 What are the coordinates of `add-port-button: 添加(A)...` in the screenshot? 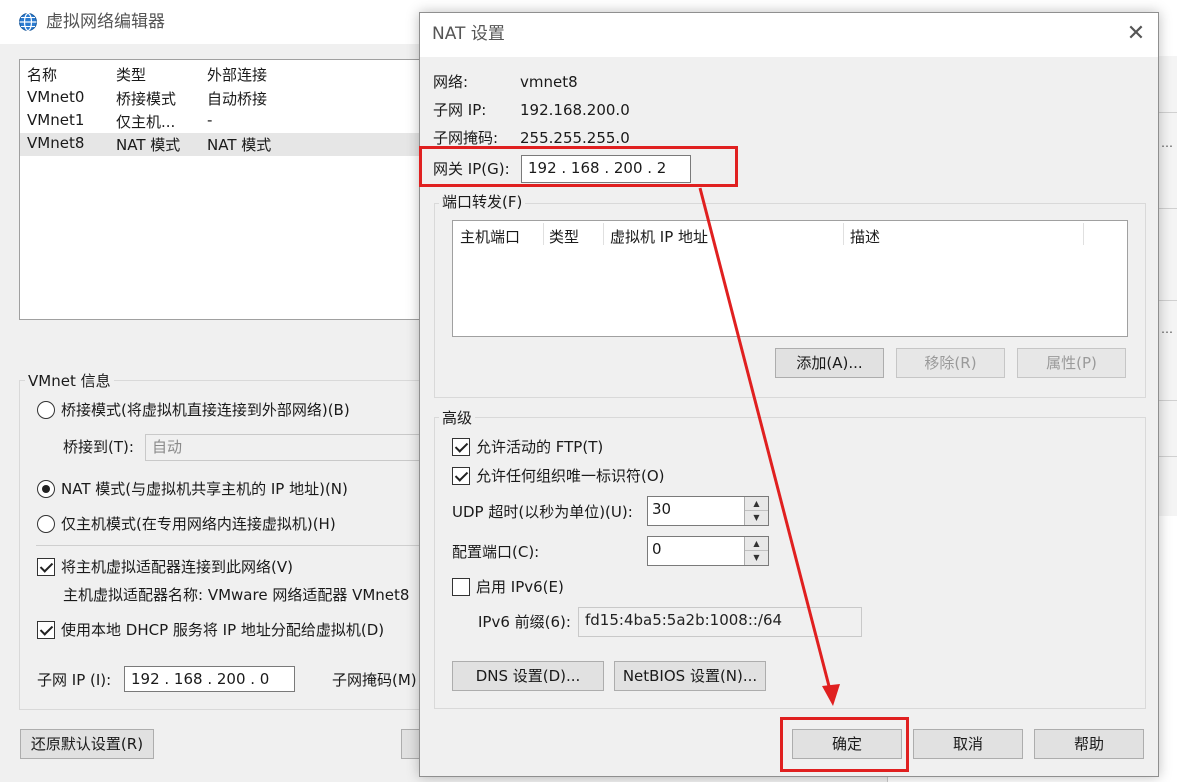 It's located at (829, 363).